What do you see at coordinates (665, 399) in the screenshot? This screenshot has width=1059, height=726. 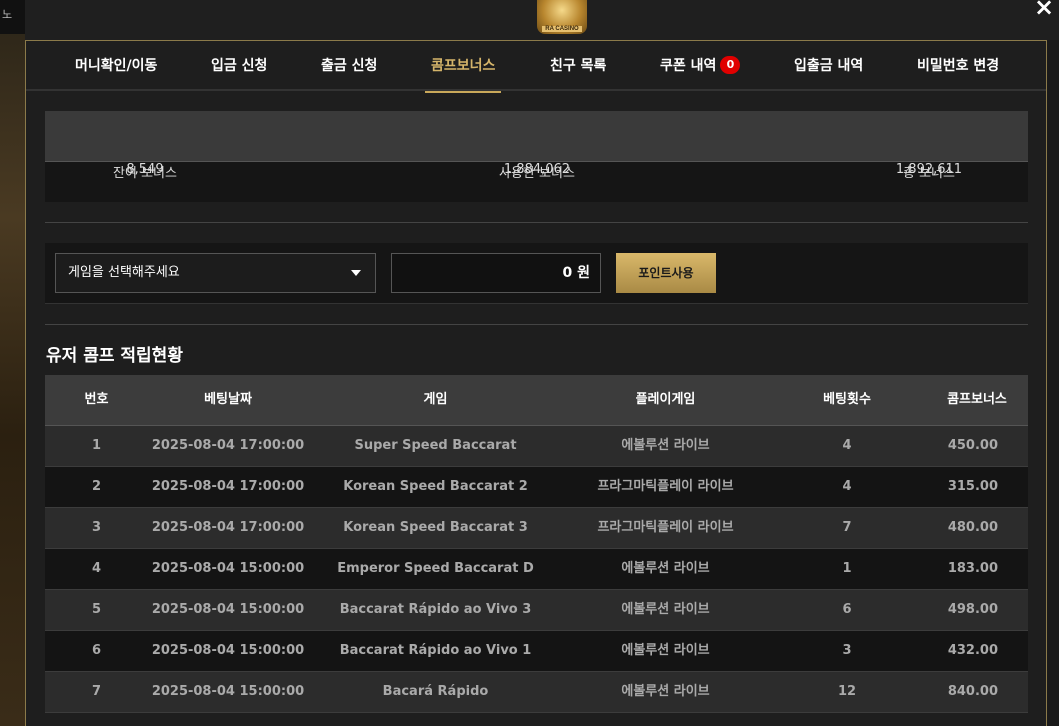 I see `column-header: 플레이게임` at bounding box center [665, 399].